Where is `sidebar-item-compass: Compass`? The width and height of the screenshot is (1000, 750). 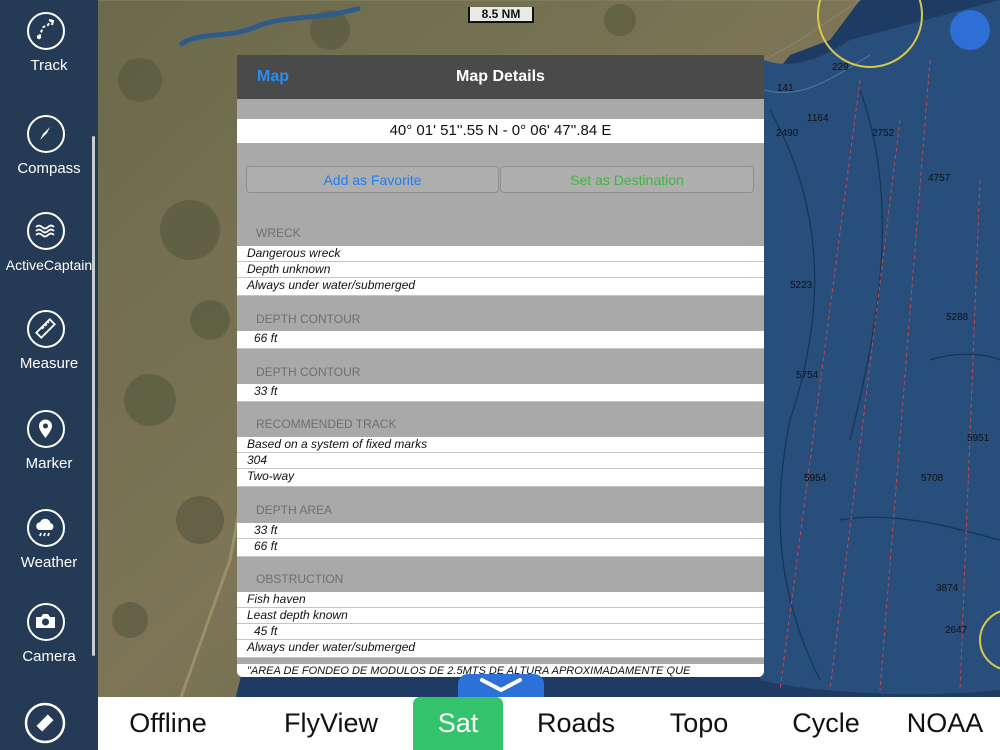
sidebar-item-compass: Compass is located at coordinates (49, 155).